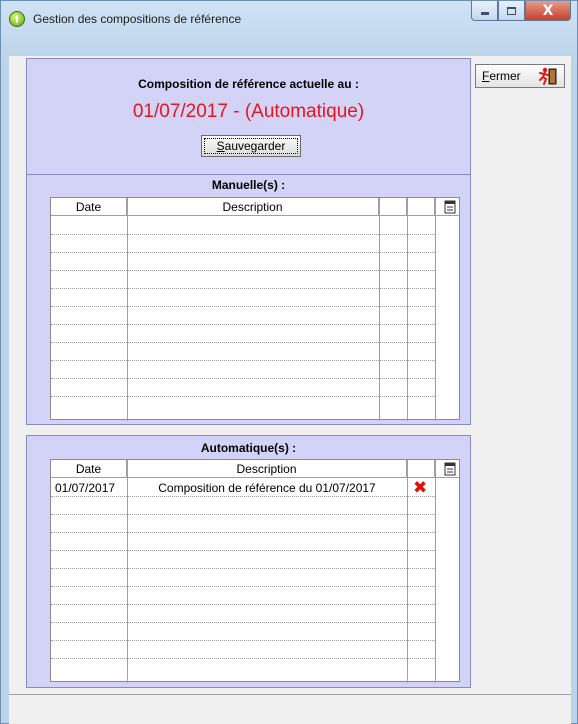 This screenshot has height=724, width=578. I want to click on manual-col-date: Date, so click(89, 207).